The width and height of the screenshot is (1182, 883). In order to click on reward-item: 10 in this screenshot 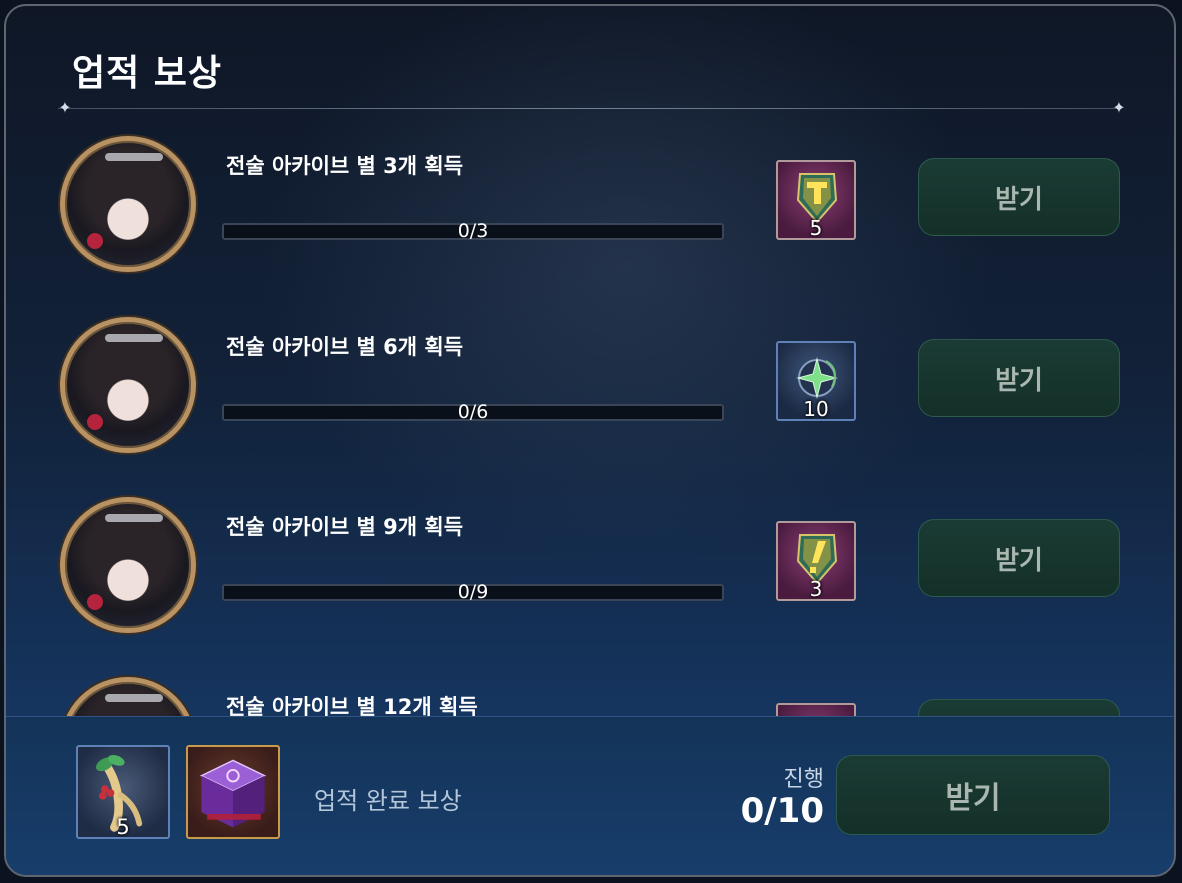, I will do `click(816, 381)`.